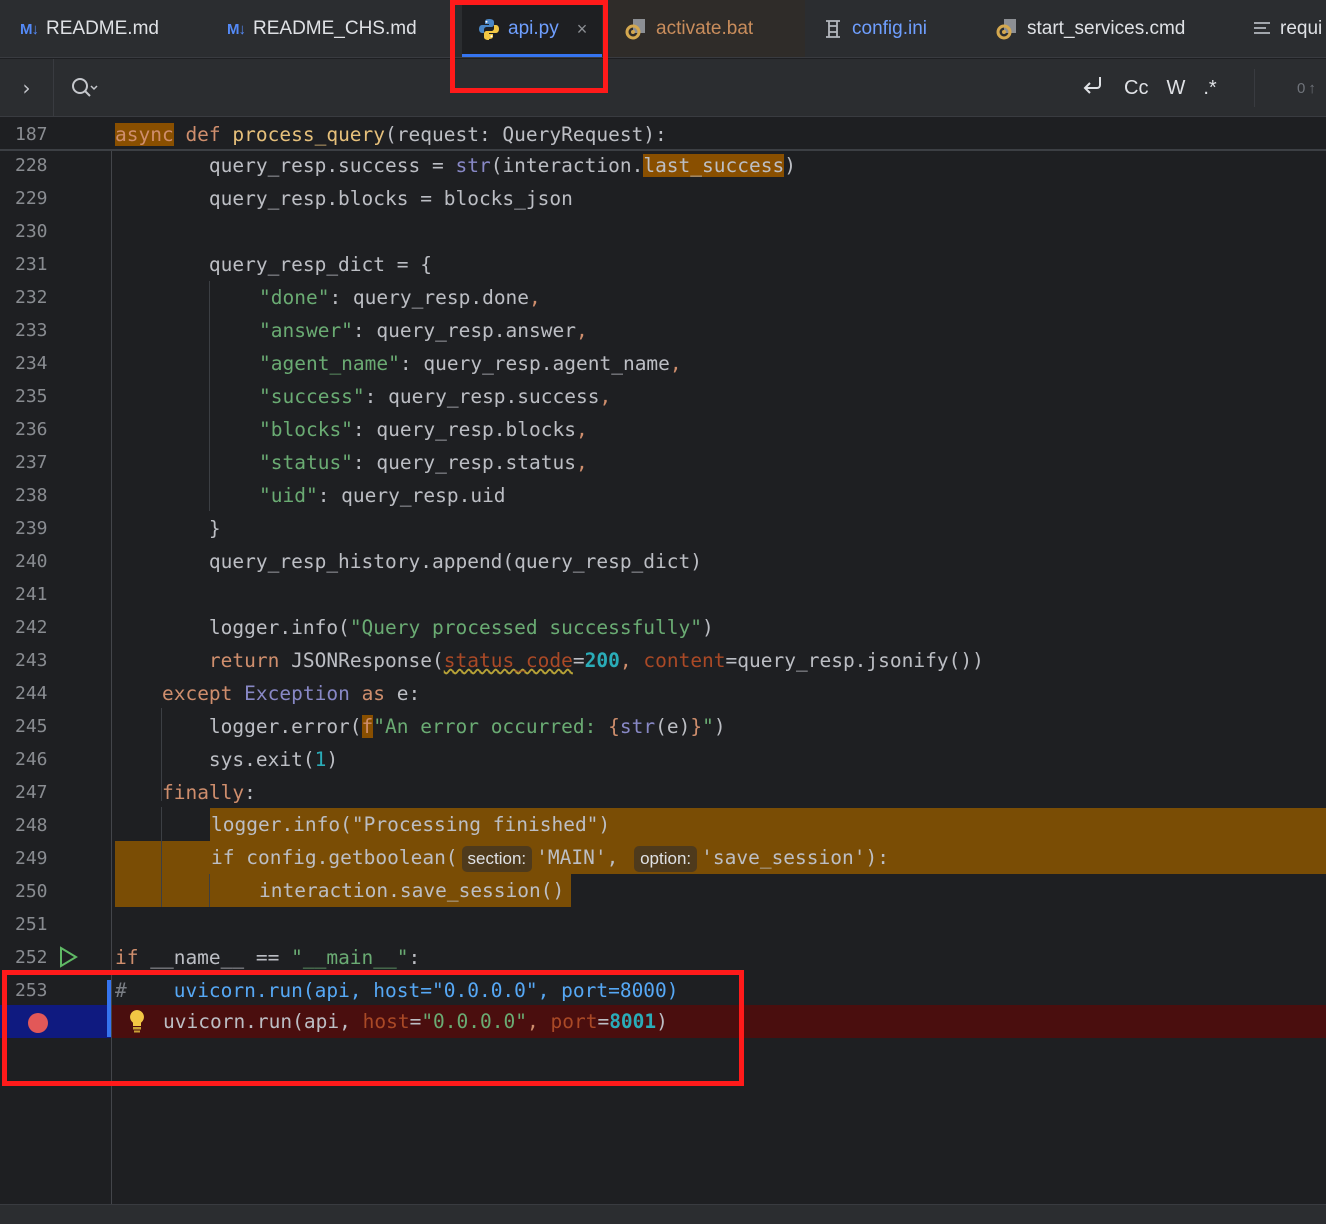 This screenshot has height=1224, width=1326. What do you see at coordinates (582, 29) in the screenshot?
I see `close-icon: ×` at bounding box center [582, 29].